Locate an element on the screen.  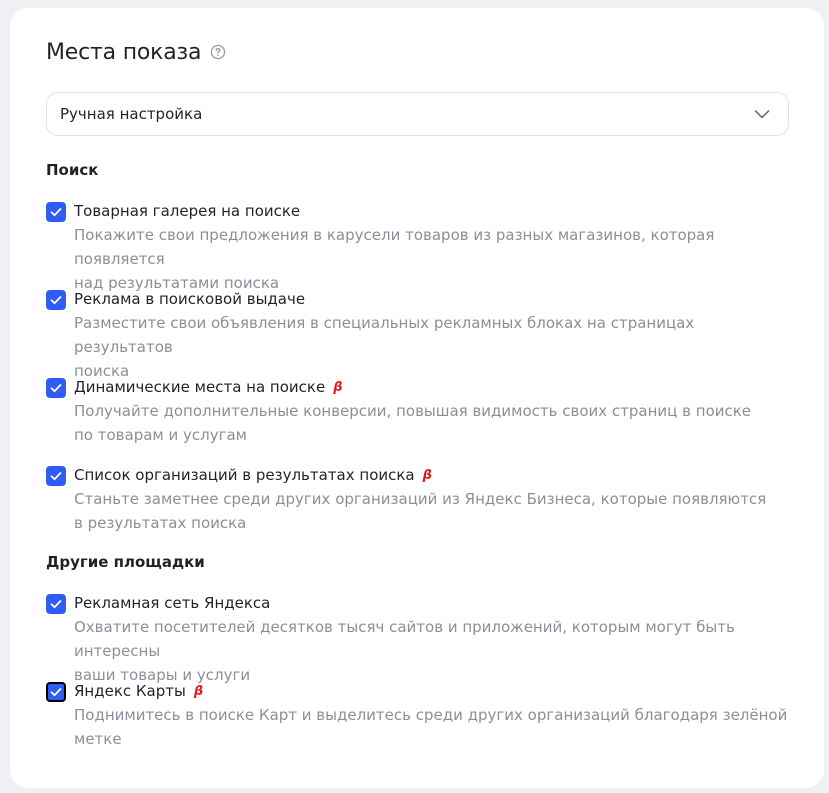
yandex-maps-checkbox is located at coordinates (56, 692).